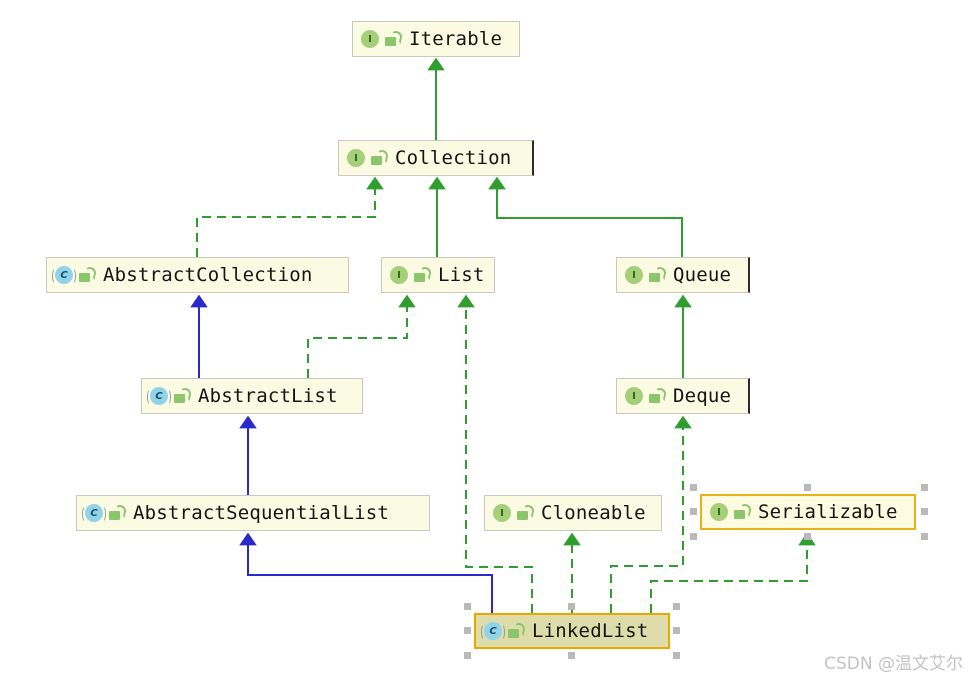  I want to click on node-label: AbstractSequentialList, so click(261, 513).